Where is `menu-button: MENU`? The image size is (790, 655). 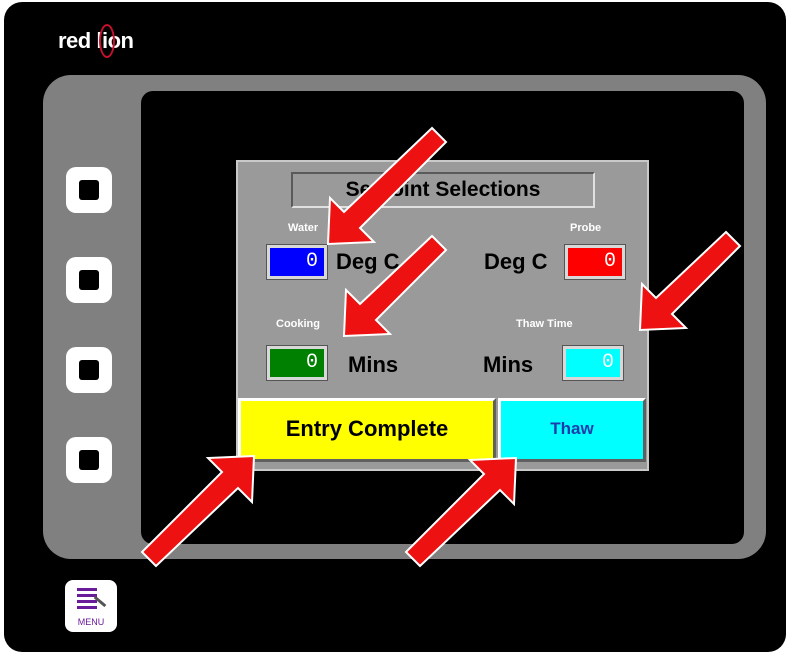 menu-button: MENU is located at coordinates (91, 606).